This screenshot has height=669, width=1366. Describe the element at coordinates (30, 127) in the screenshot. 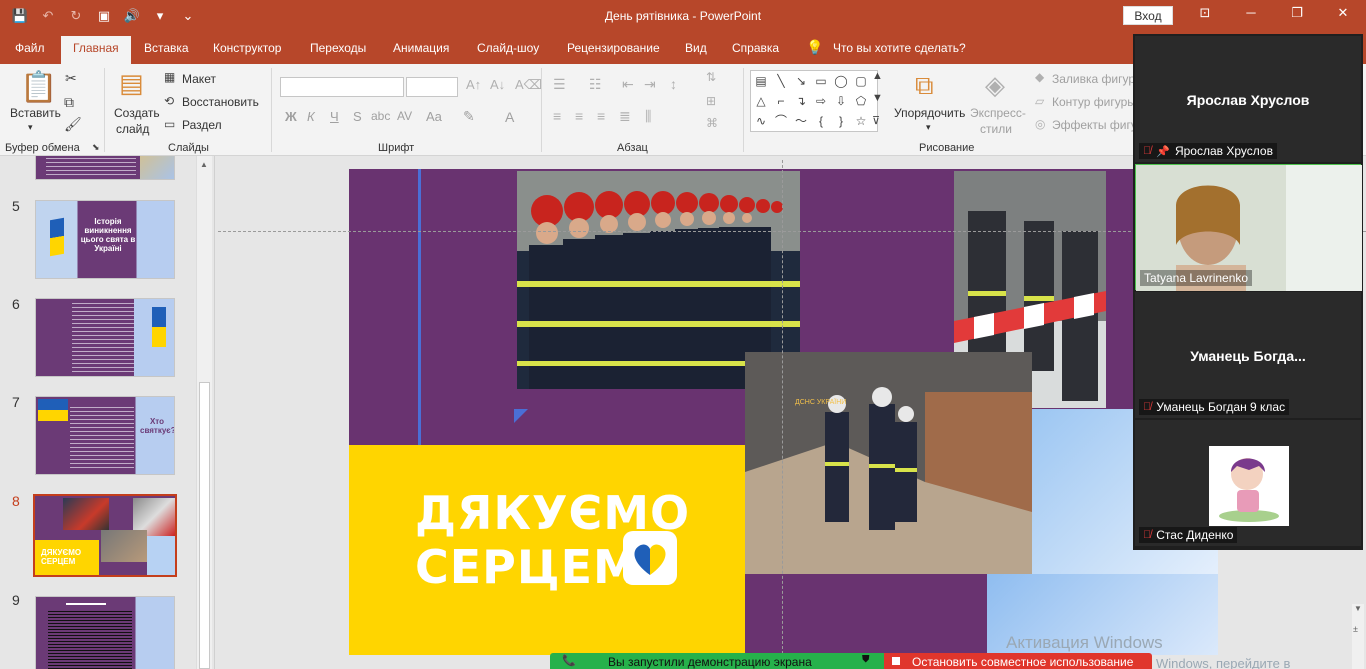

I see `paste-dropdown-icon: ▾` at that location.